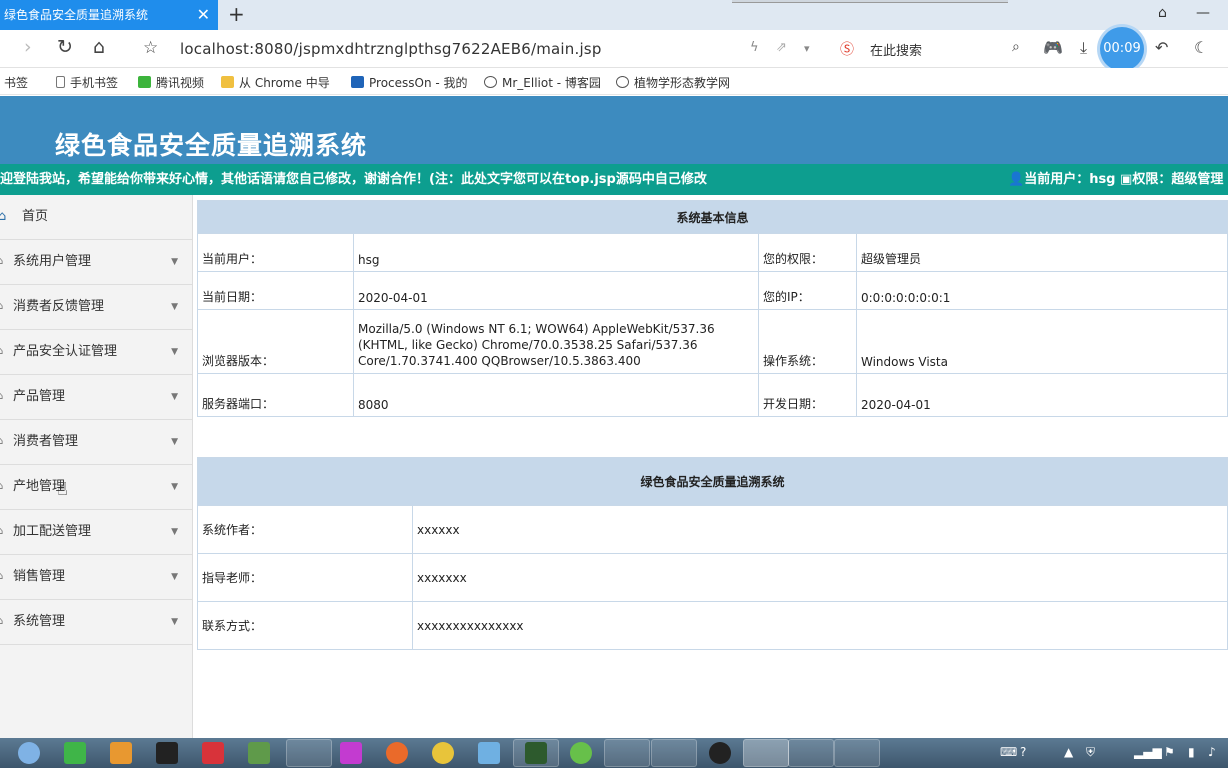 Image resolution: width=1228 pixels, height=768 pixels. Describe the element at coordinates (720, 753) in the screenshot. I see `qq-icon` at that location.